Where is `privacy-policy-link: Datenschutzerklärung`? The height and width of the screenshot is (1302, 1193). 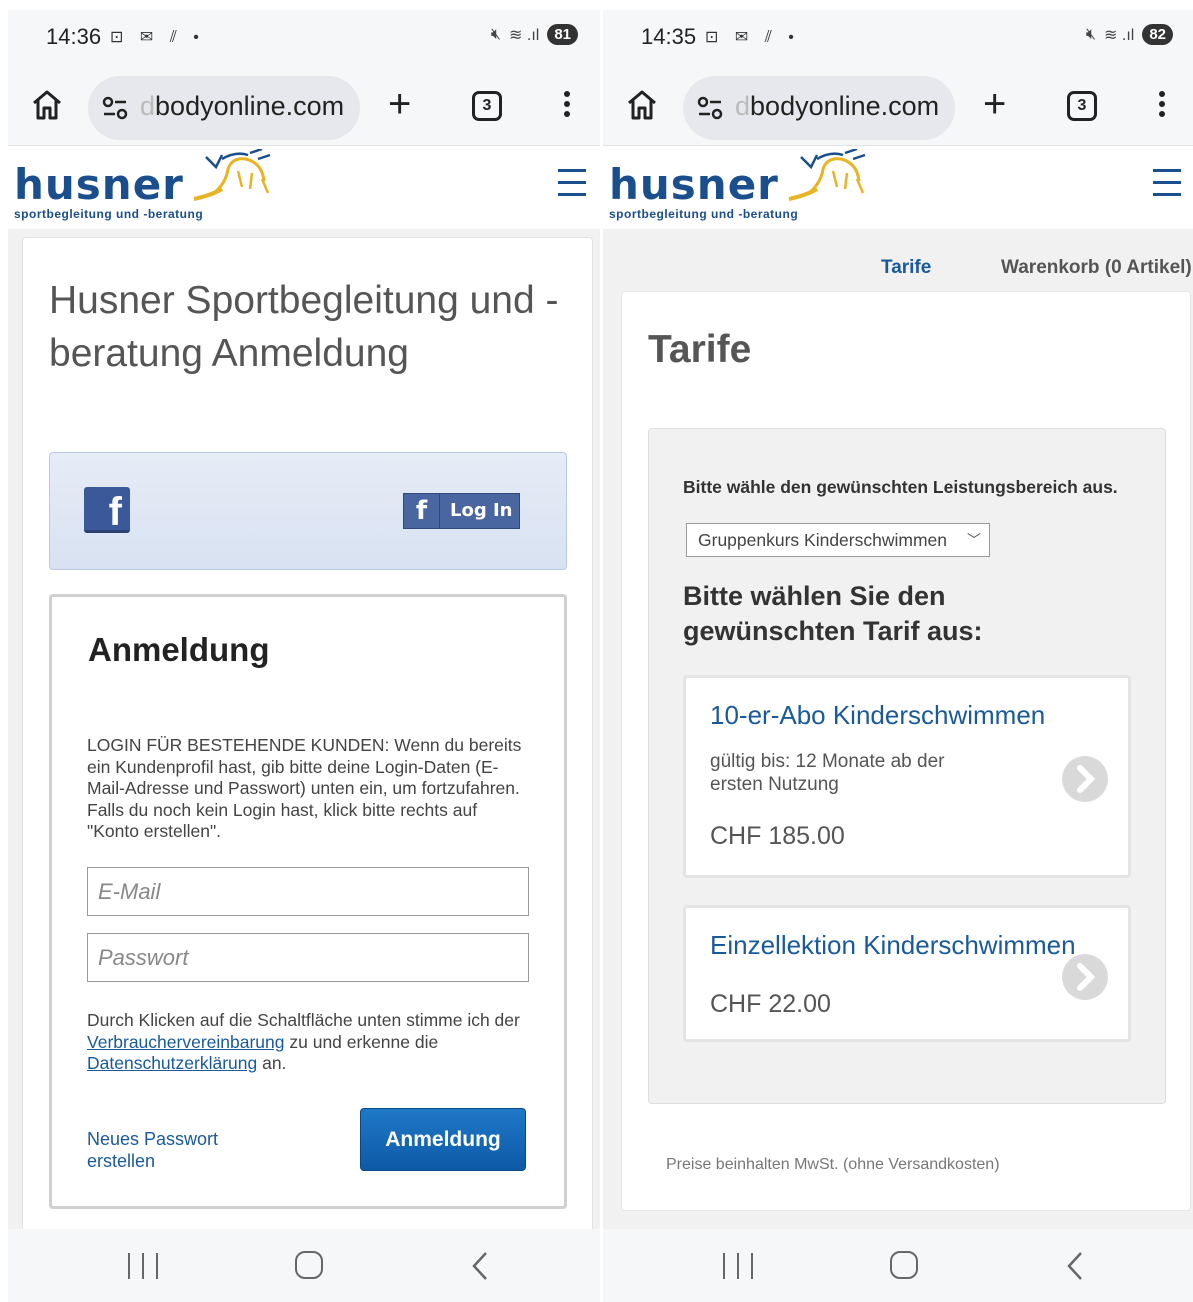 privacy-policy-link: Datenschutzerklärung is located at coordinates (172, 1063).